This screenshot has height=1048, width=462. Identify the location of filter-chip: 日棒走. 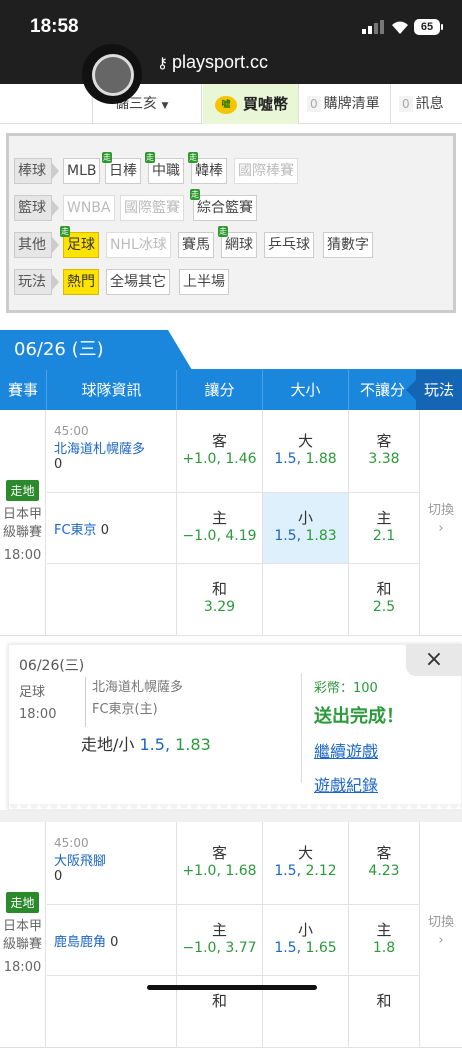
(121, 168).